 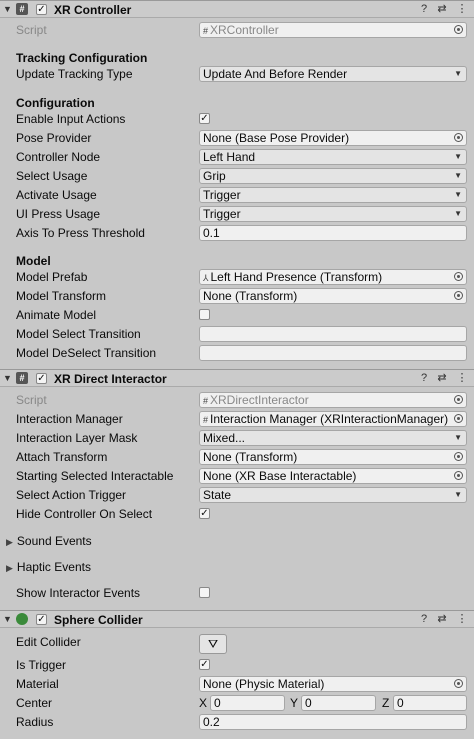 I want to click on pose-provider-field: None (Base Pose Provider), so click(x=333, y=138).